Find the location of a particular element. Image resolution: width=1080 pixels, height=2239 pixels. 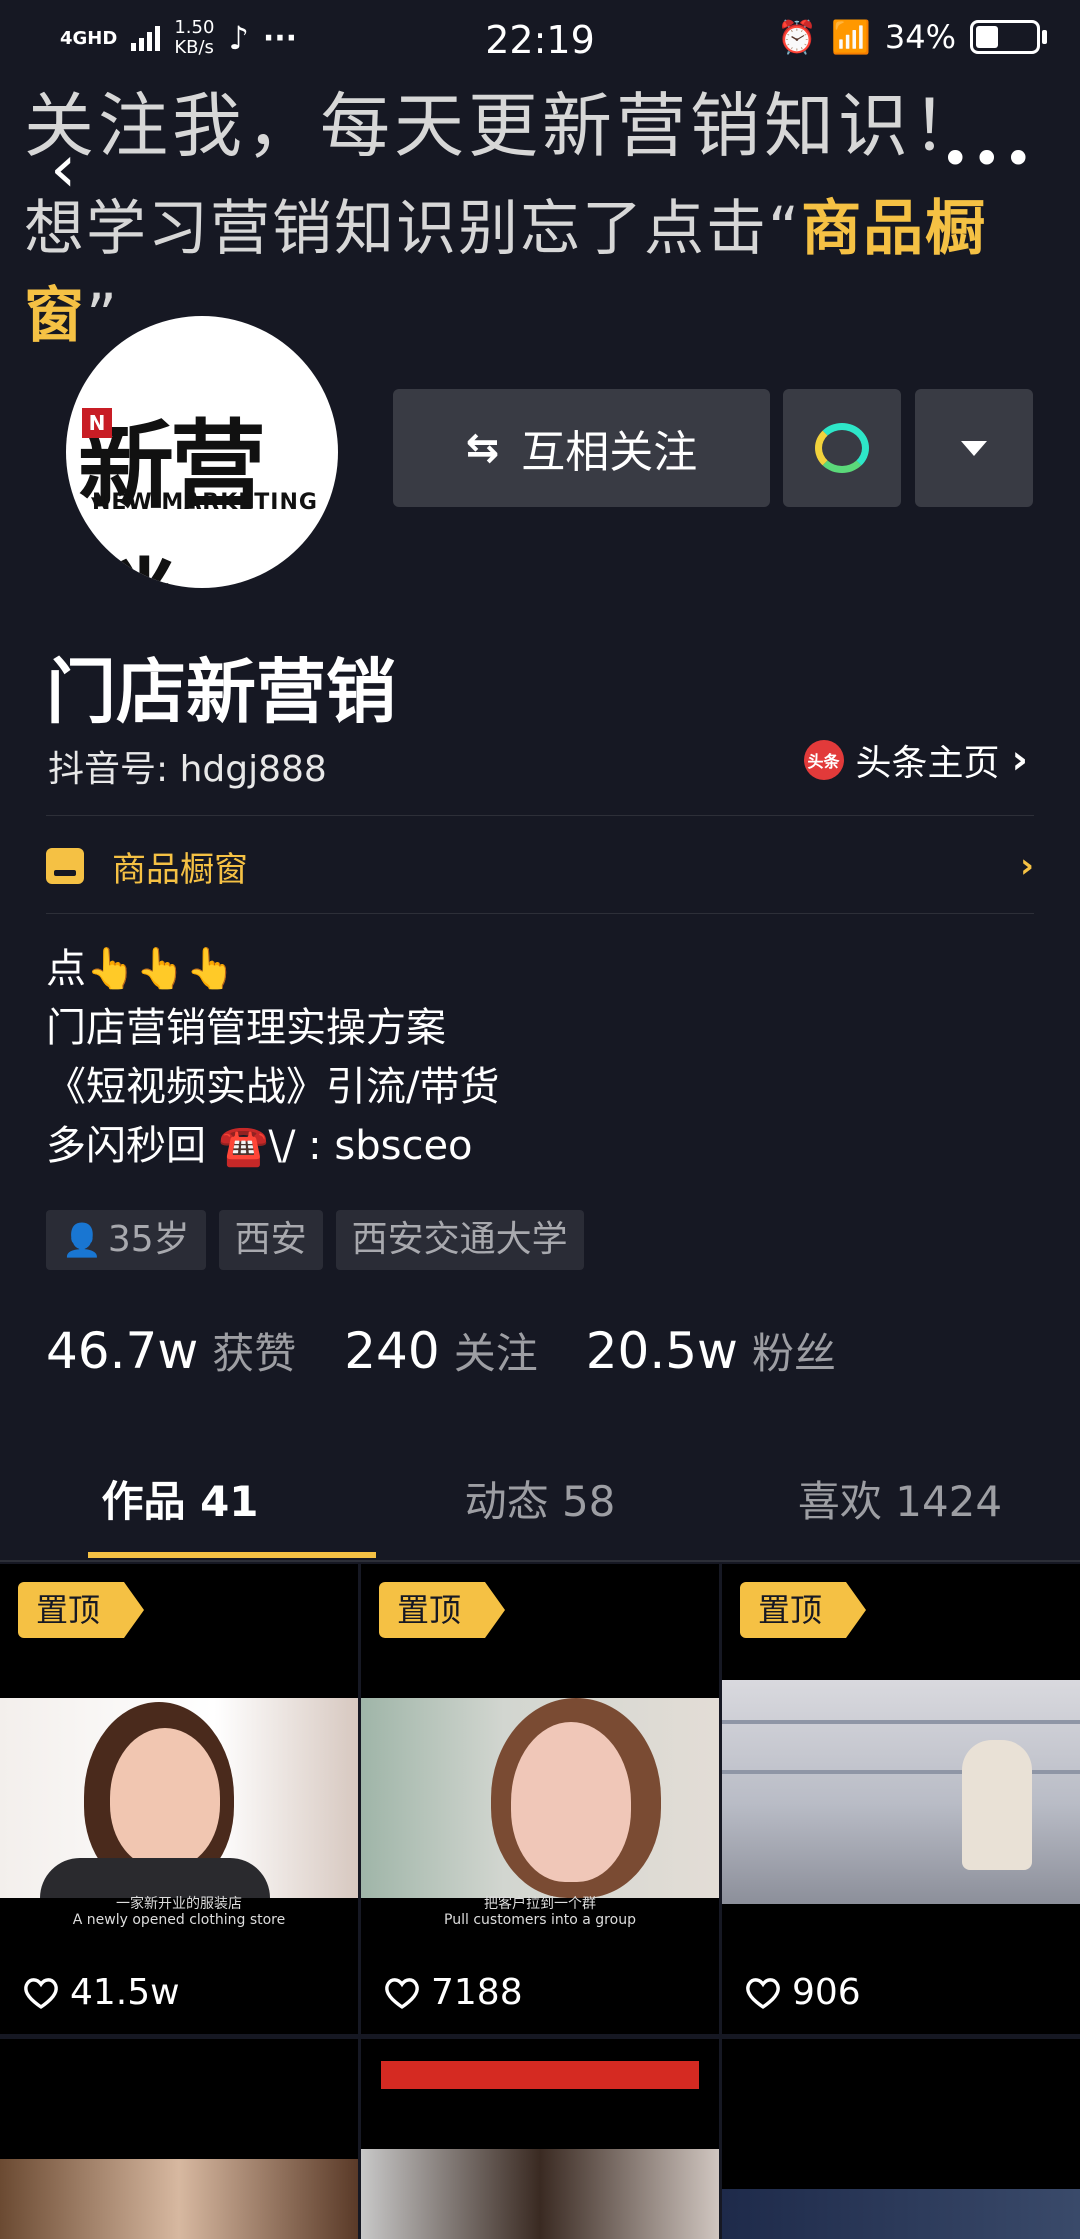

mutual-follow-label: 互相关注 is located at coordinates (609, 452).